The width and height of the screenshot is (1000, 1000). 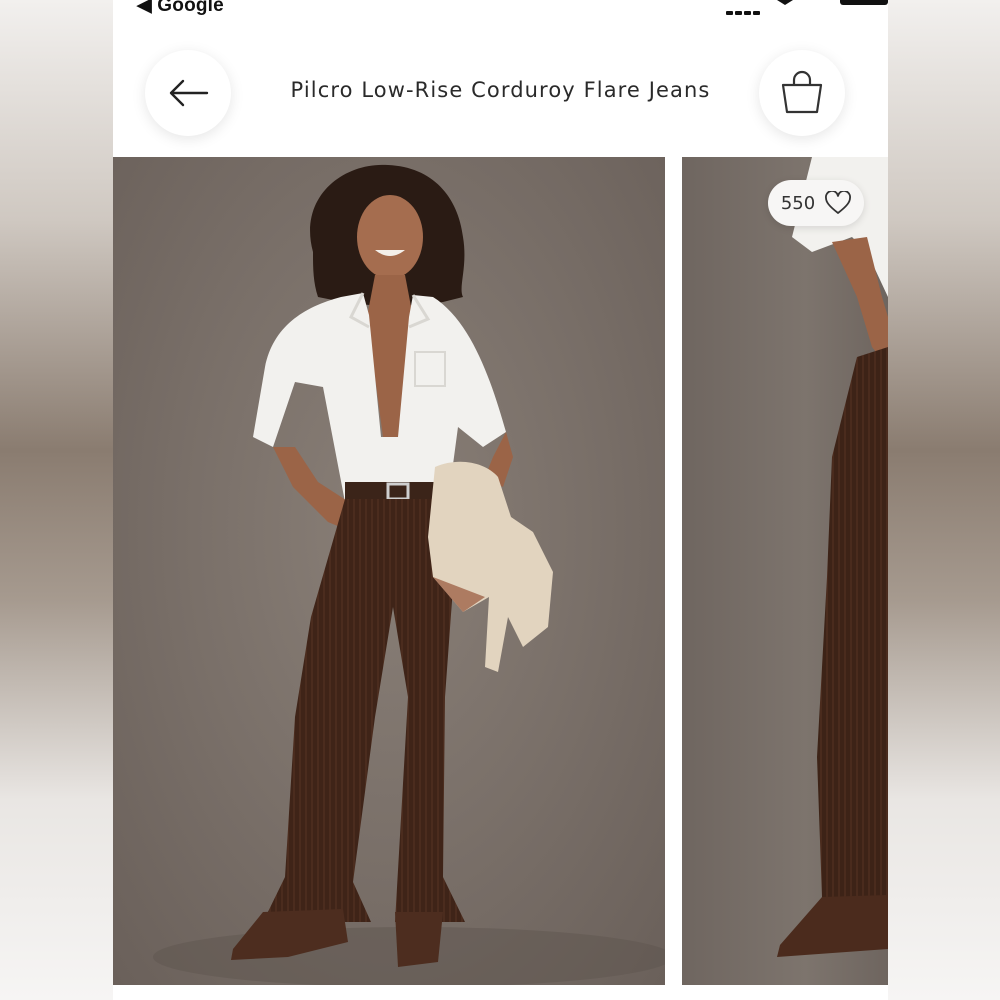 I want to click on shopping-bag-icon, so click(x=802, y=92).